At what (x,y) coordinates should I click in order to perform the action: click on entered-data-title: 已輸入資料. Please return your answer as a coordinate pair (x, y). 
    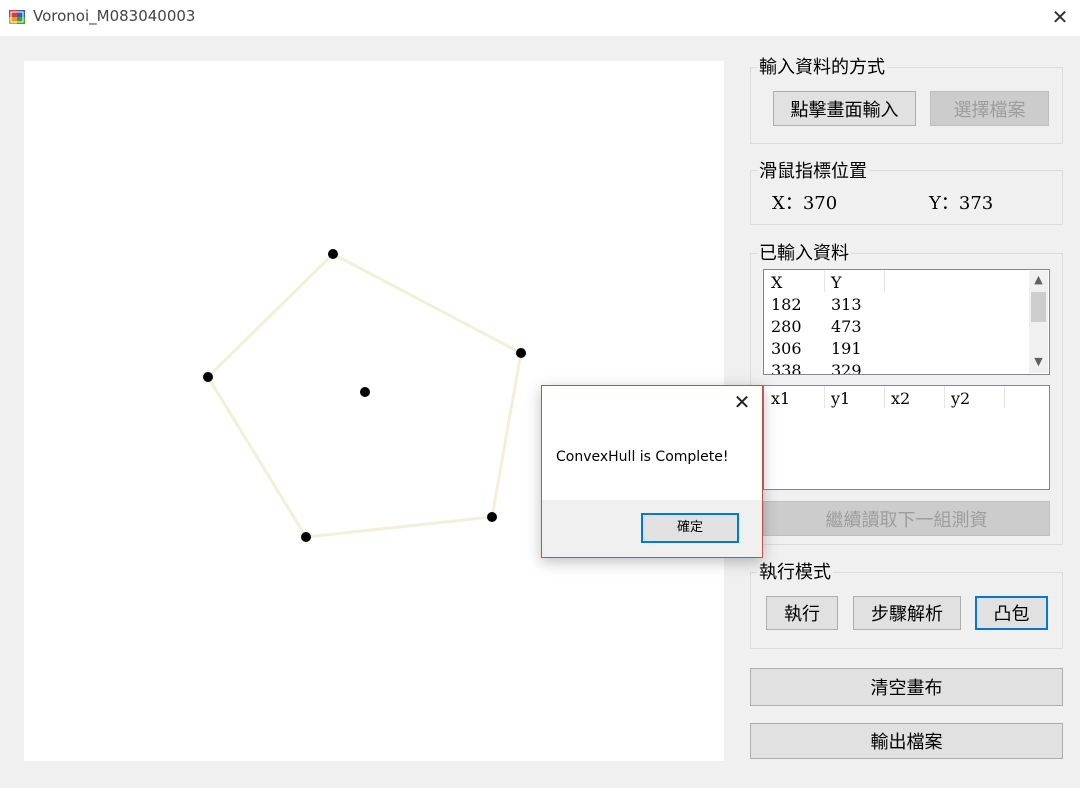
    Looking at the image, I should click on (804, 252).